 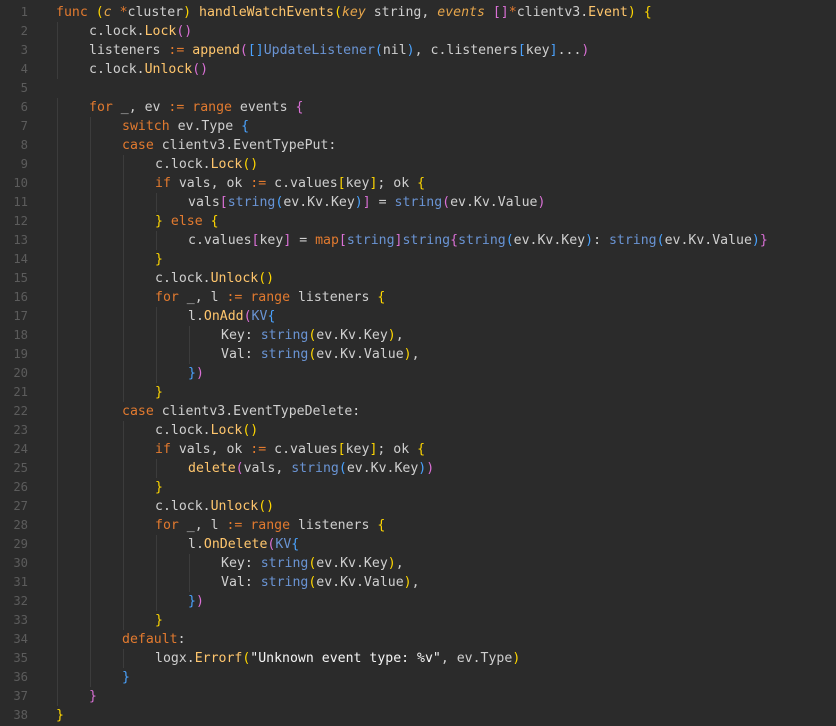 I want to click on code-line: 37}, so click(x=418, y=696).